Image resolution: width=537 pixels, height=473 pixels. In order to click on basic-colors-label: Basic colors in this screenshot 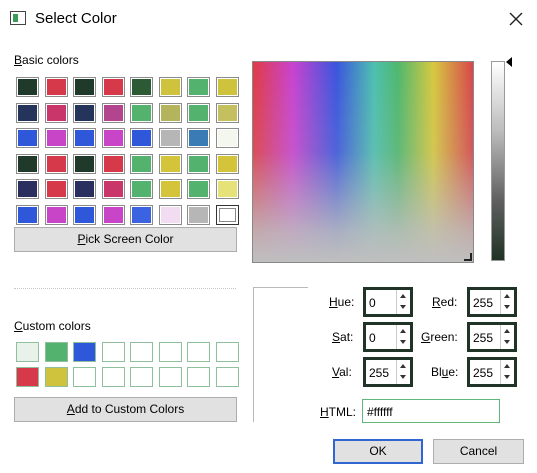, I will do `click(46, 60)`.